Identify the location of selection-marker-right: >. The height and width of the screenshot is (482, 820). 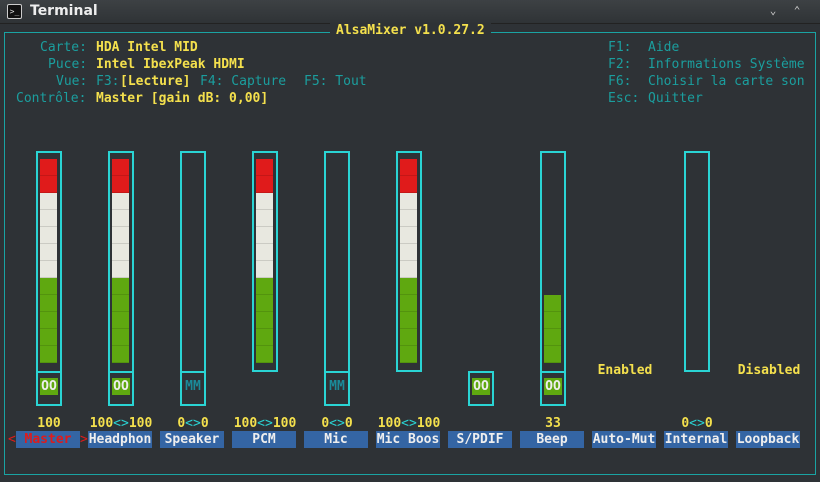
(84, 439).